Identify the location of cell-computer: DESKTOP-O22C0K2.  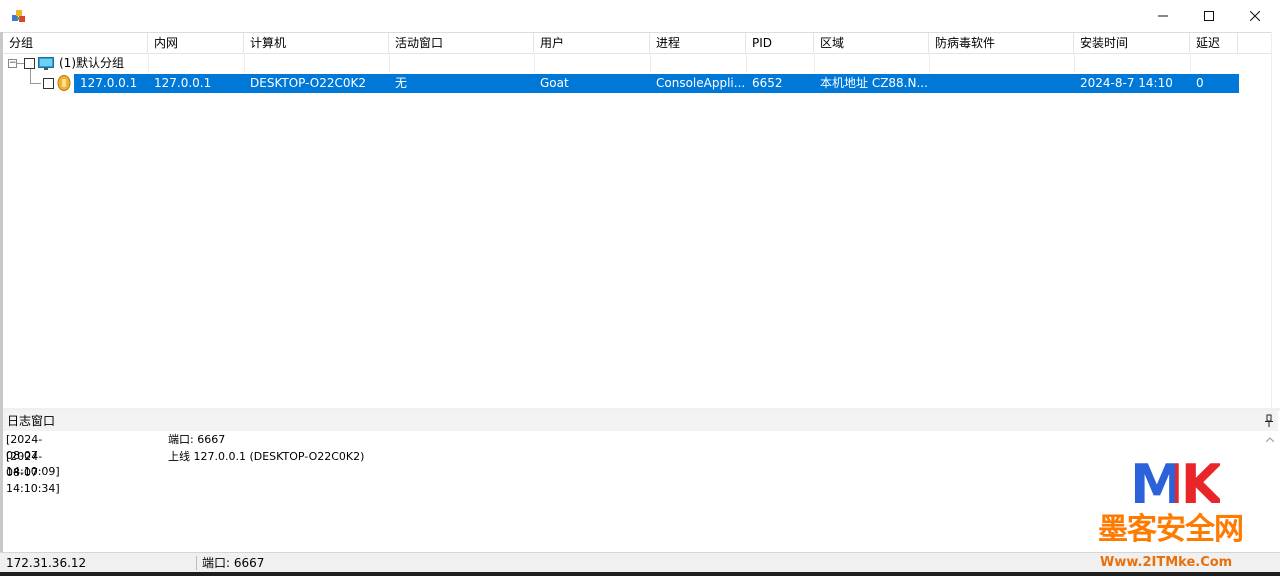
(308, 83).